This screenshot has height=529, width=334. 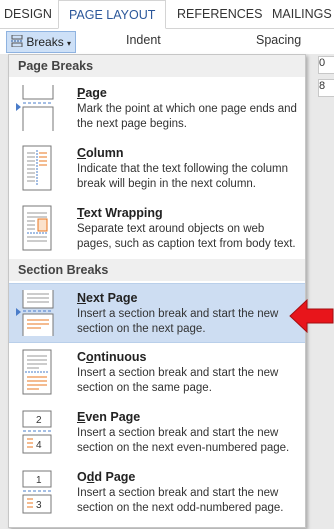 What do you see at coordinates (38, 492) in the screenshot?
I see `odd-page-section-icon: 1 3` at bounding box center [38, 492].